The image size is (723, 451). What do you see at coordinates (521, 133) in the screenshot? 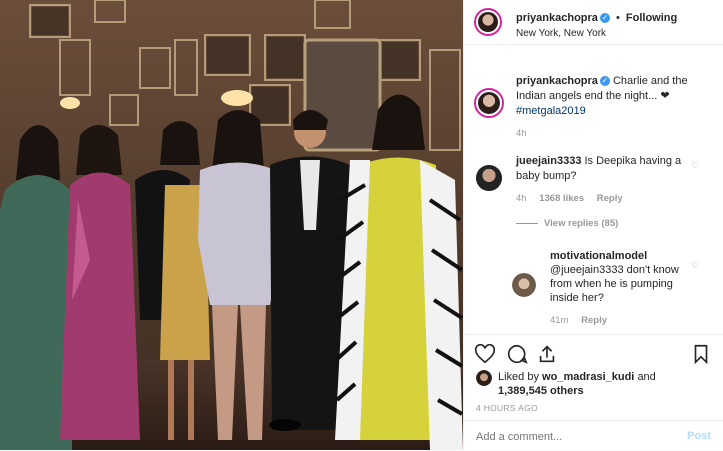
I see `caption-time: 4h` at bounding box center [521, 133].